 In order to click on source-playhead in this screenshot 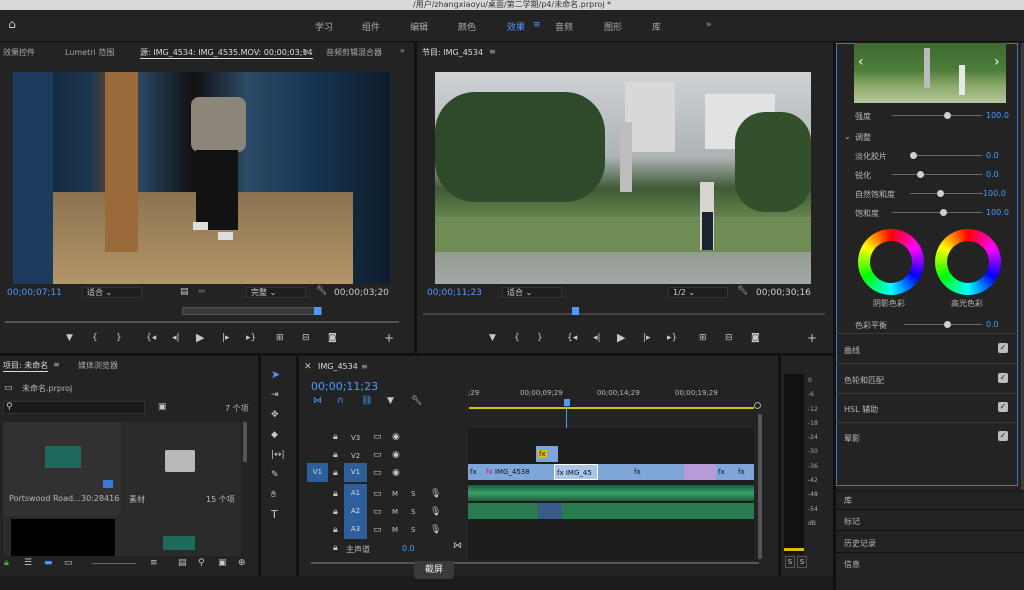, I will do `click(317, 311)`.